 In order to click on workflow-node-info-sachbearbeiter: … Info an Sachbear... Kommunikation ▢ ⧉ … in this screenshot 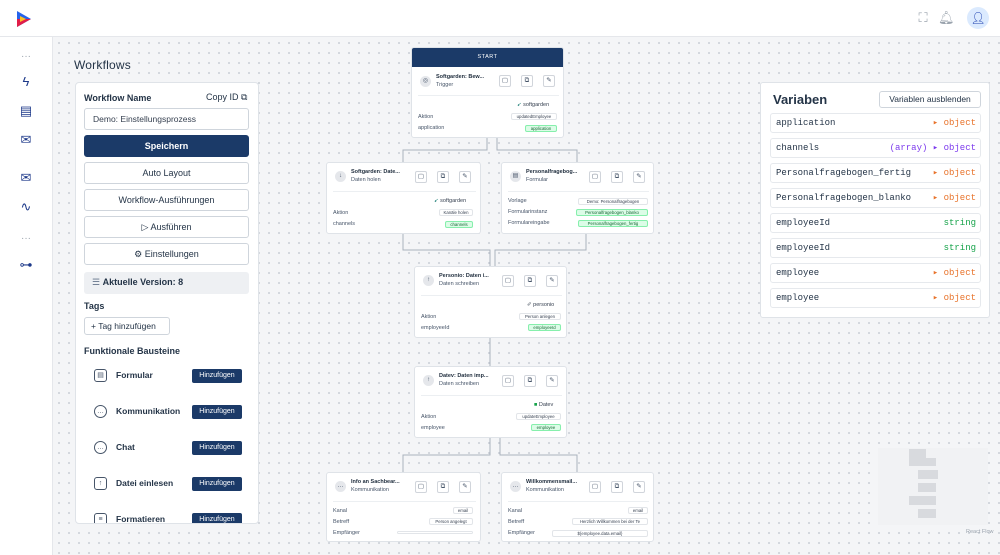, I will do `click(403, 507)`.